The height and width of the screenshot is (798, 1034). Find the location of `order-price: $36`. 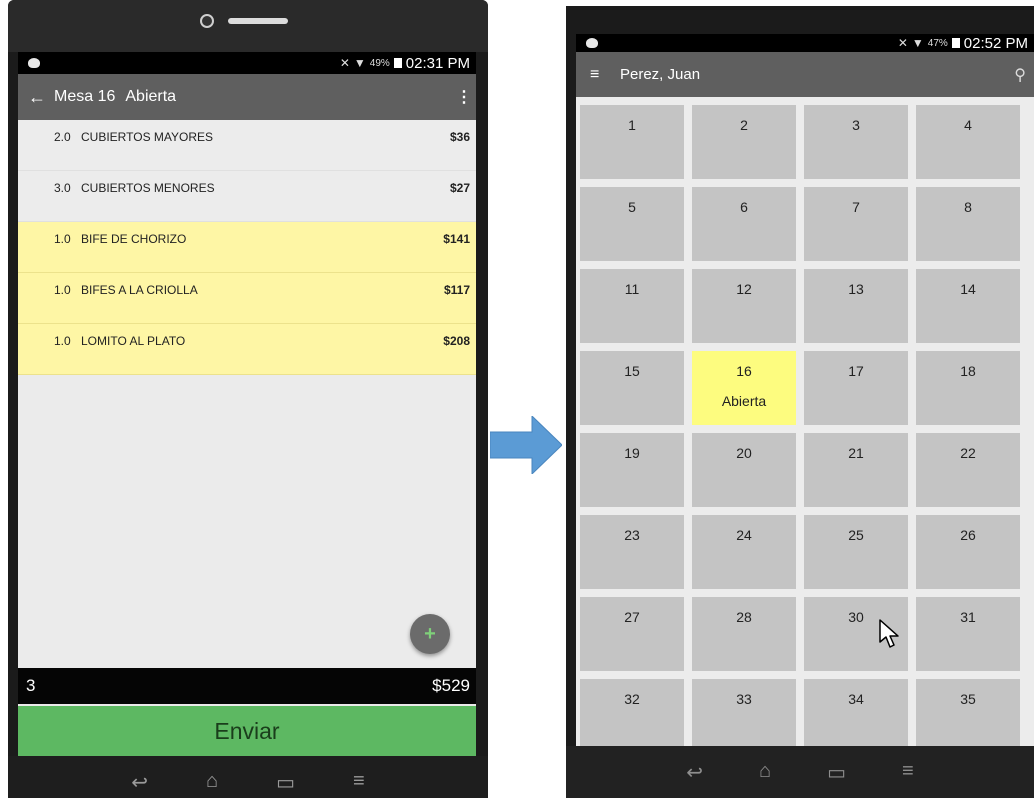

order-price: $36 is located at coordinates (459, 137).